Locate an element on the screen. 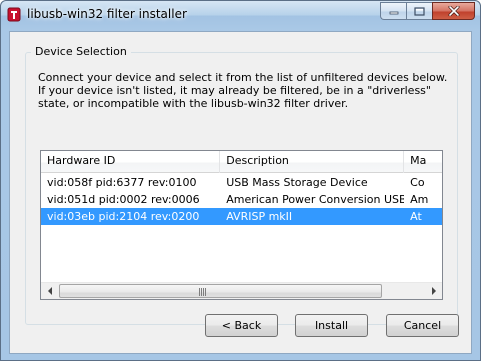 The height and width of the screenshot is (361, 481). hardware-id-cell: vid:03eb pid:2104 rev:0200 is located at coordinates (123, 216).